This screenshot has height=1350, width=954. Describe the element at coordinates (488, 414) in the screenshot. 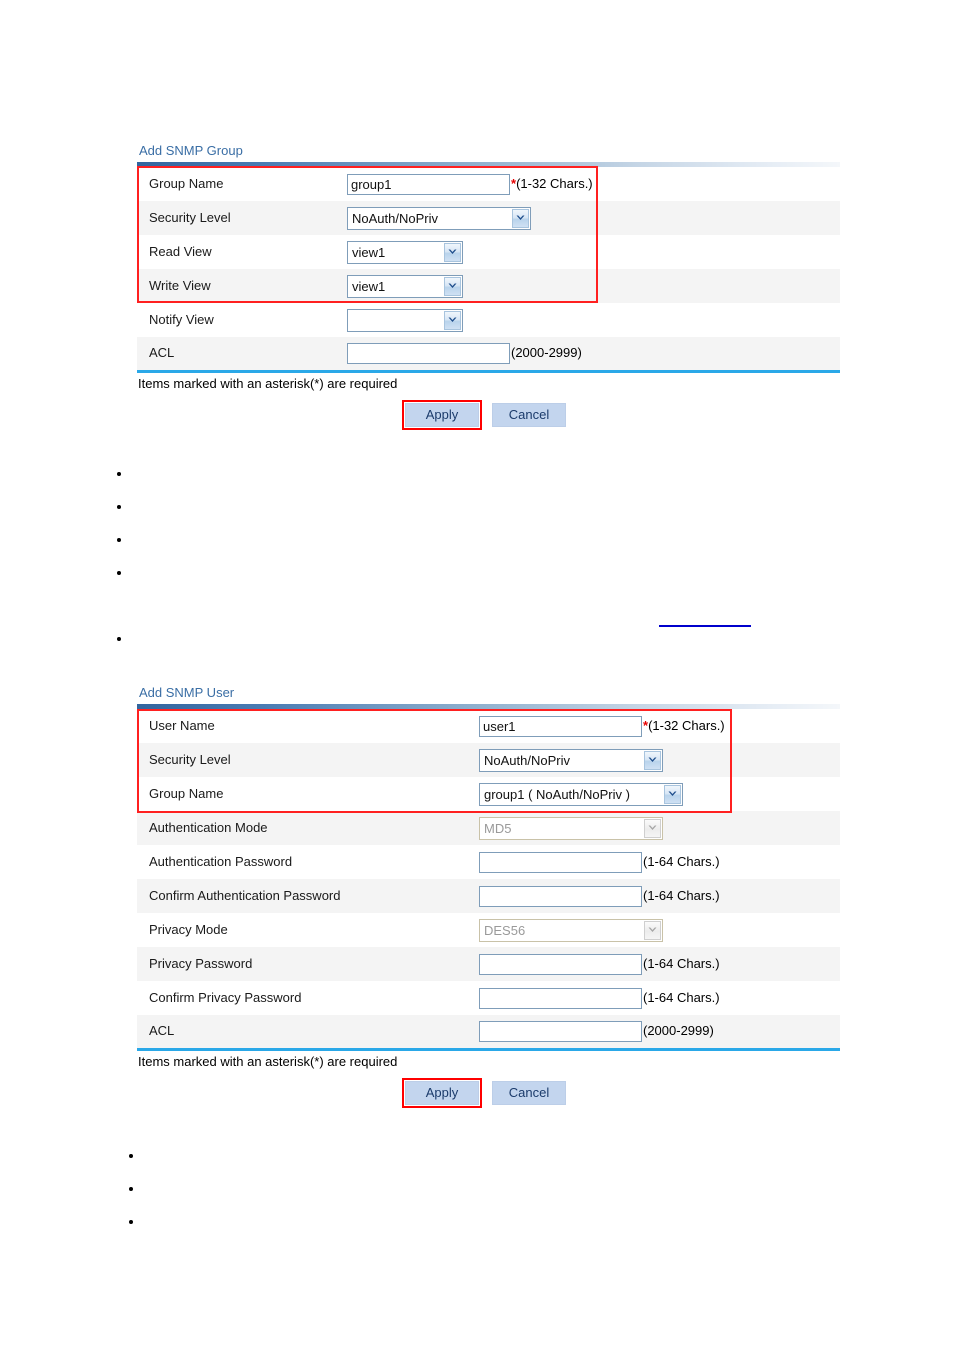

I see `group-button-row: Apply Cancel` at that location.